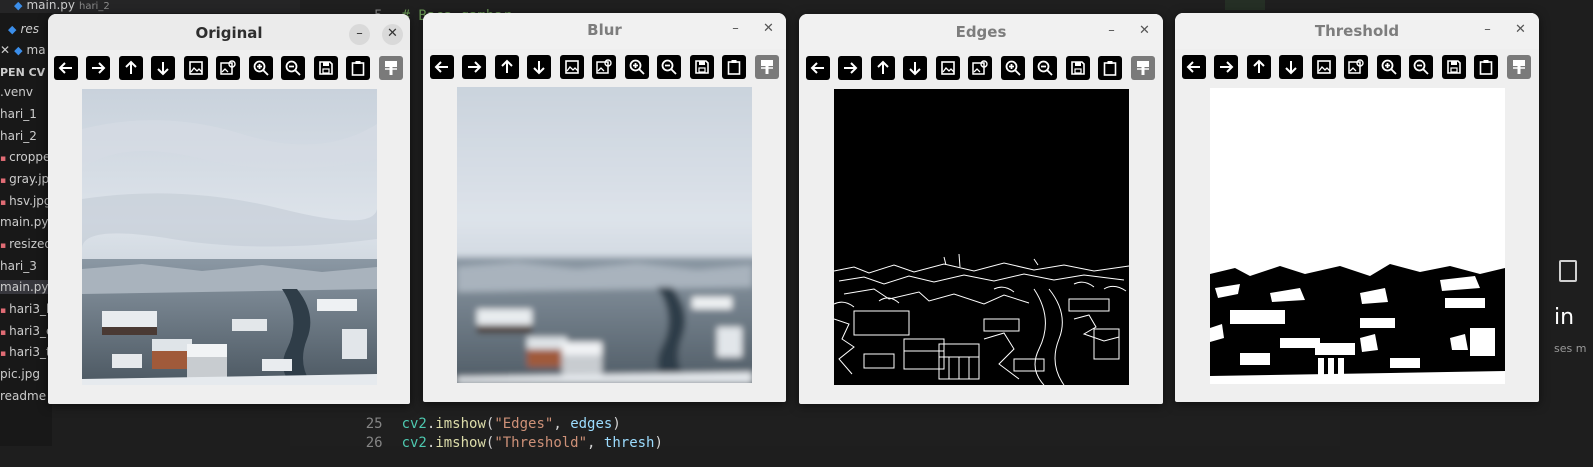 The width and height of the screenshot is (1593, 467). Describe the element at coordinates (24, 222) in the screenshot. I see `explorer-item: main.py` at that location.